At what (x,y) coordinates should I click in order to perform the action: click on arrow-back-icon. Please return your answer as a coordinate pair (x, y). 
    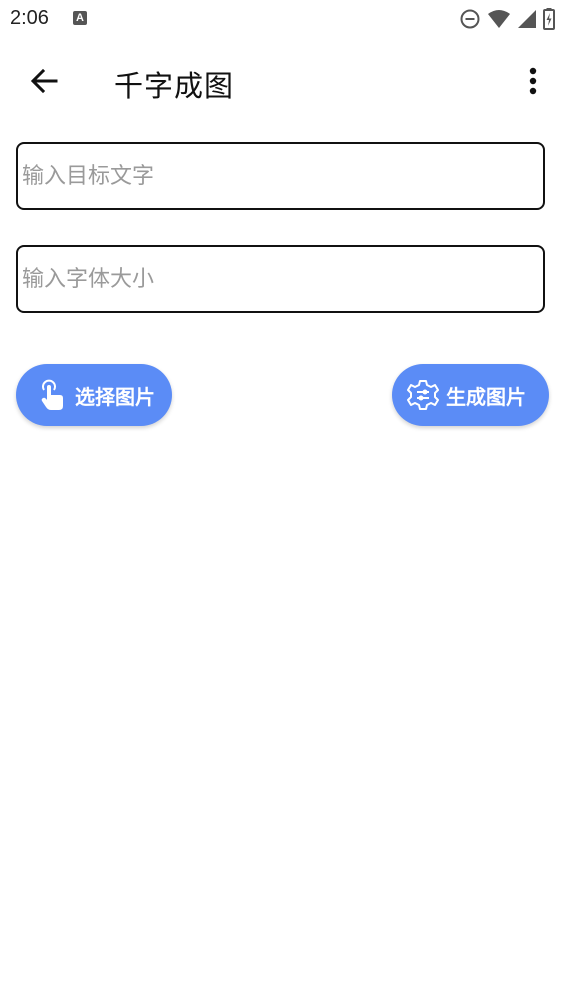
    Looking at the image, I should click on (44, 81).